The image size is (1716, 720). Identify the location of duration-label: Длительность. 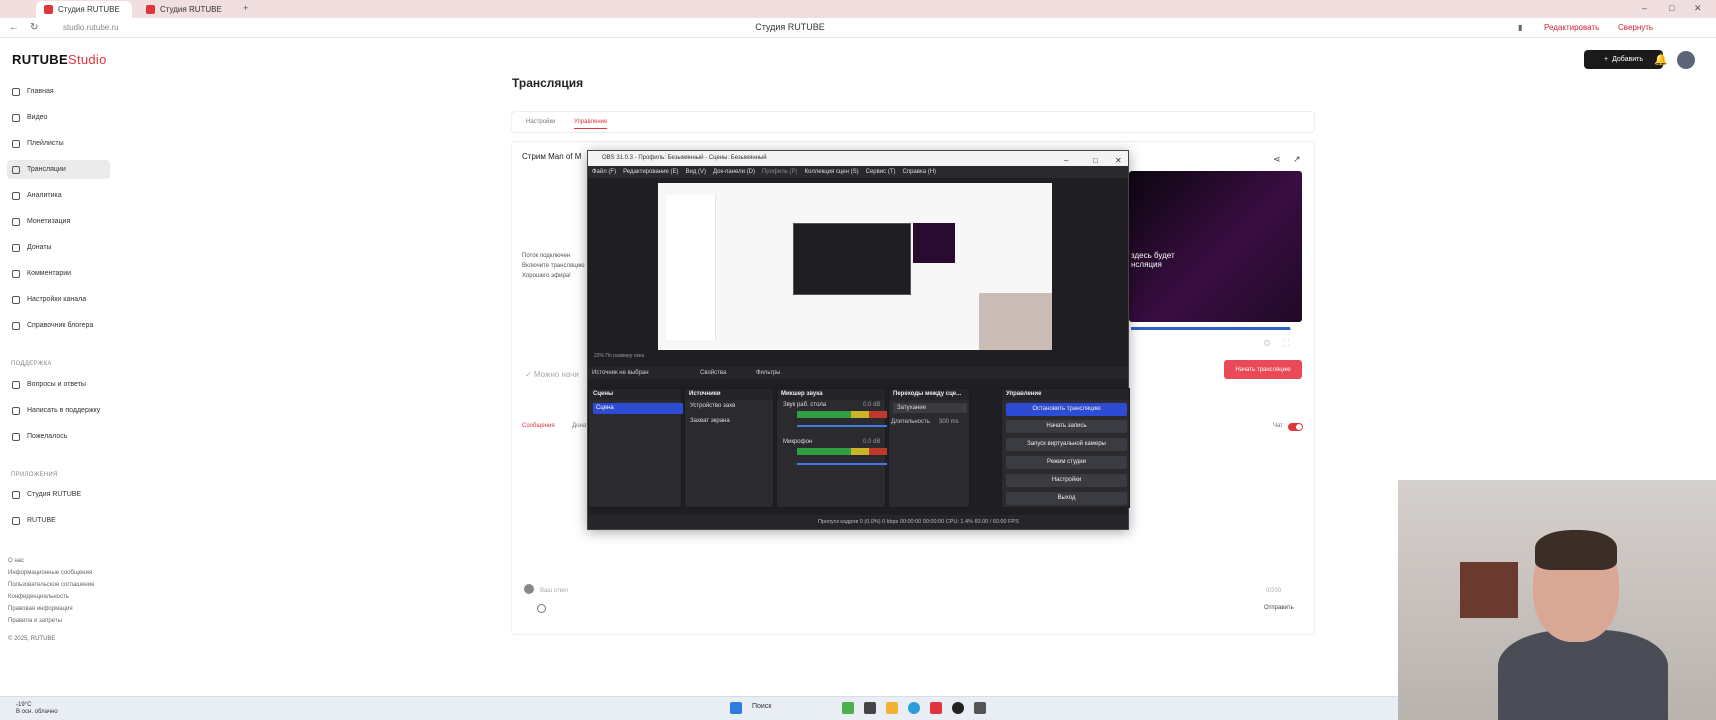
(910, 422).